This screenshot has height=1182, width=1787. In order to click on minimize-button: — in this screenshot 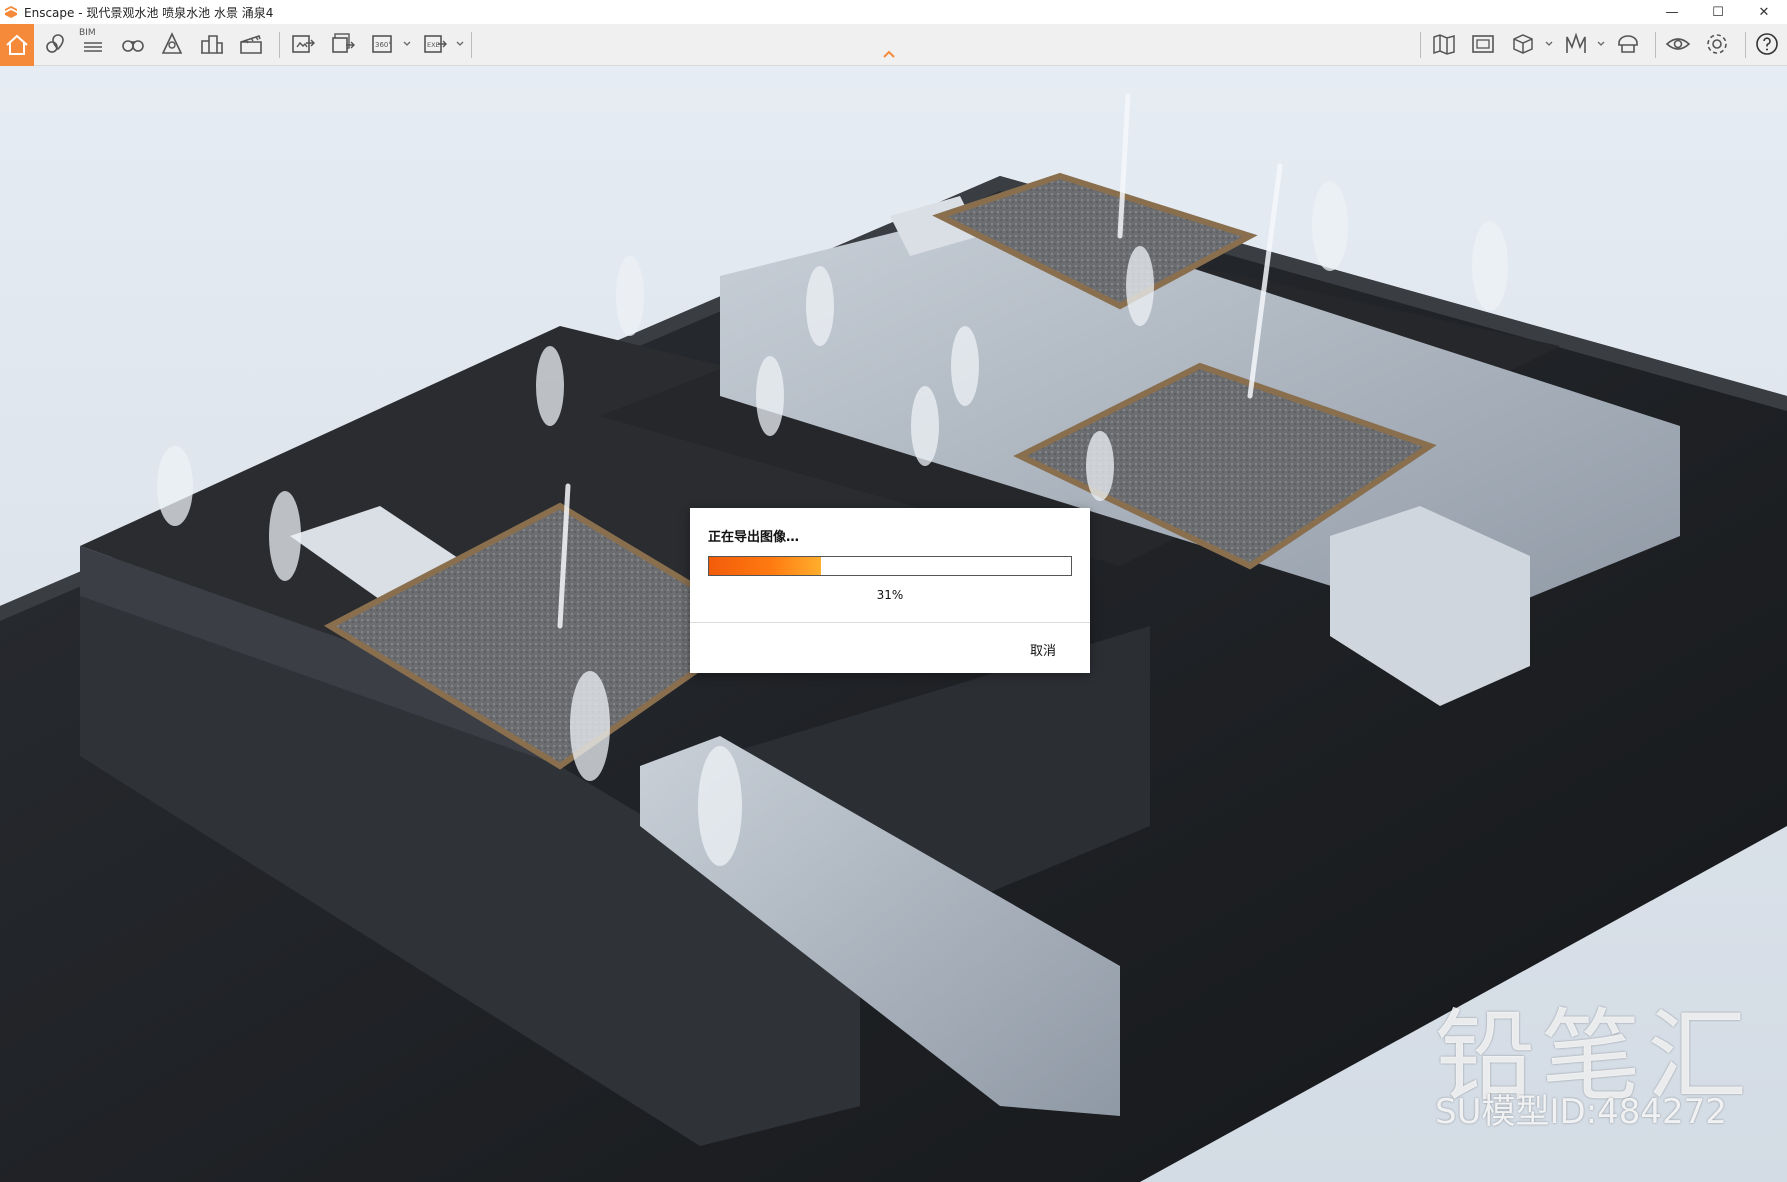, I will do `click(1672, 12)`.